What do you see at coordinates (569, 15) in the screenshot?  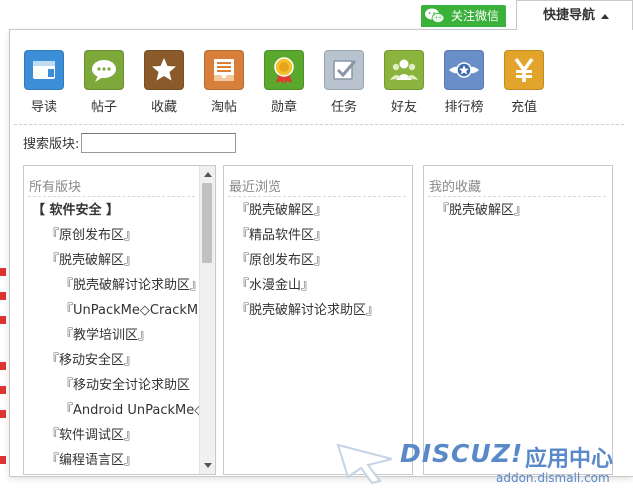 I see `quick-nav-label: 快捷导航` at bounding box center [569, 15].